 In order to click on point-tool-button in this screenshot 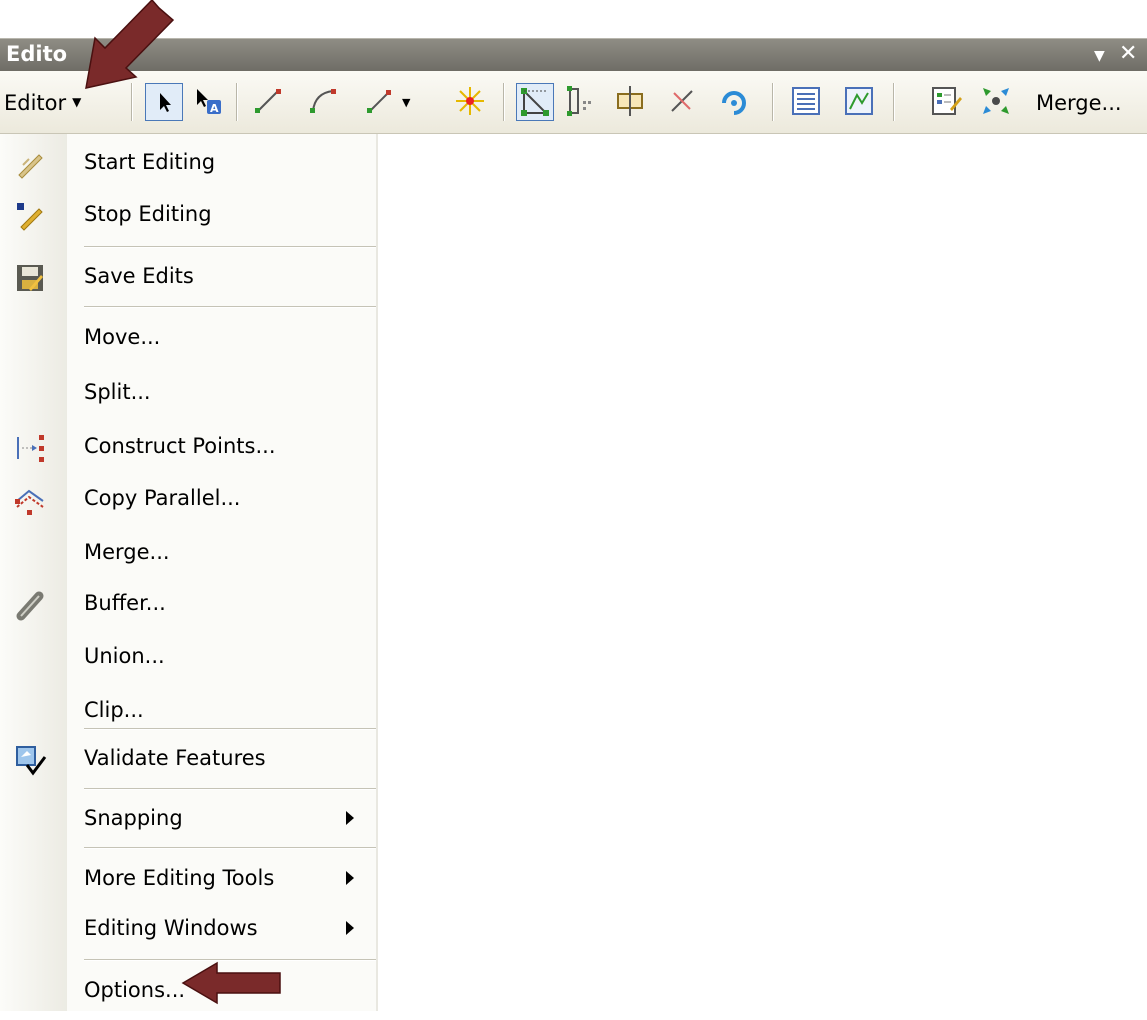, I will do `click(471, 102)`.